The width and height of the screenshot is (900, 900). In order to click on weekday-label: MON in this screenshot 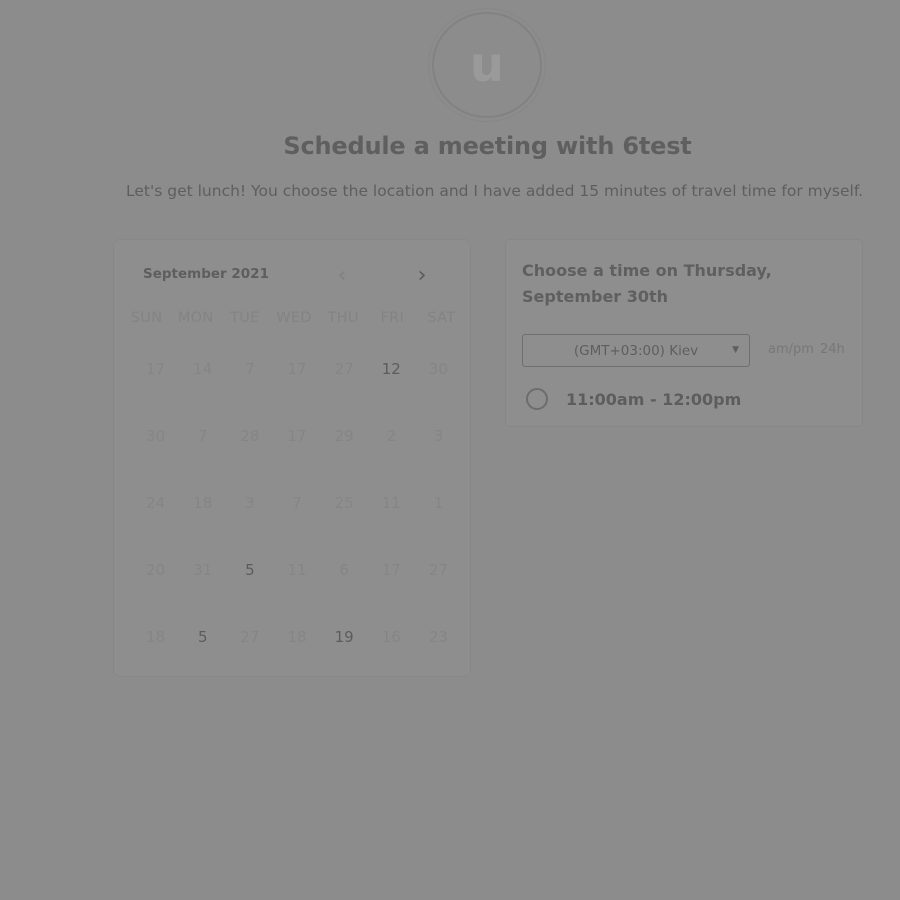, I will do `click(195, 318)`.